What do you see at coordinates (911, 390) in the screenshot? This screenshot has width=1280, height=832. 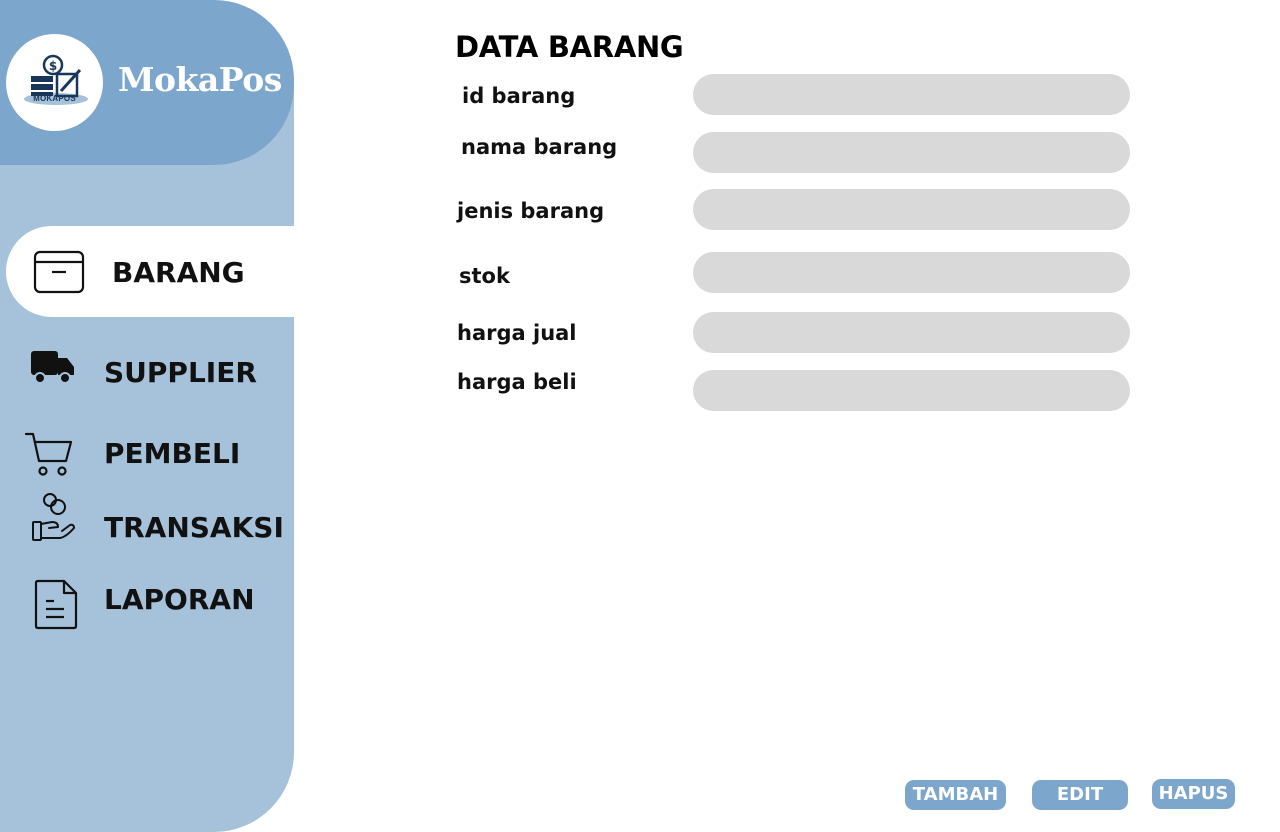 I see `harga-beli-input` at bounding box center [911, 390].